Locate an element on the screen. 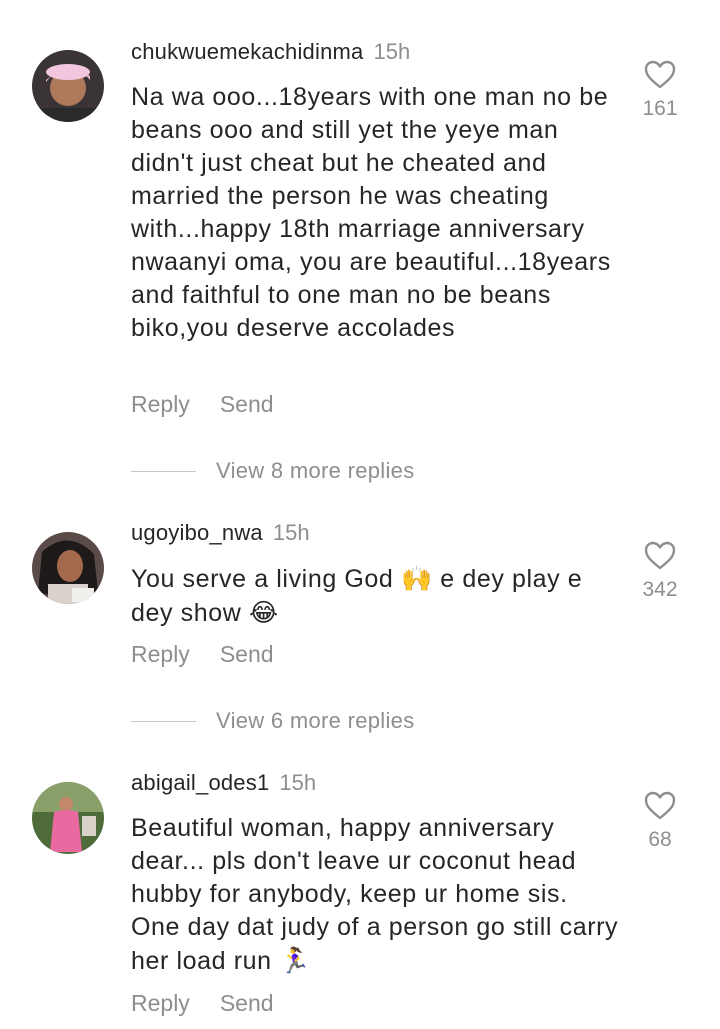 The width and height of the screenshot is (720, 1029). comment-header: abigail_odes1 15h is located at coordinates (223, 783).